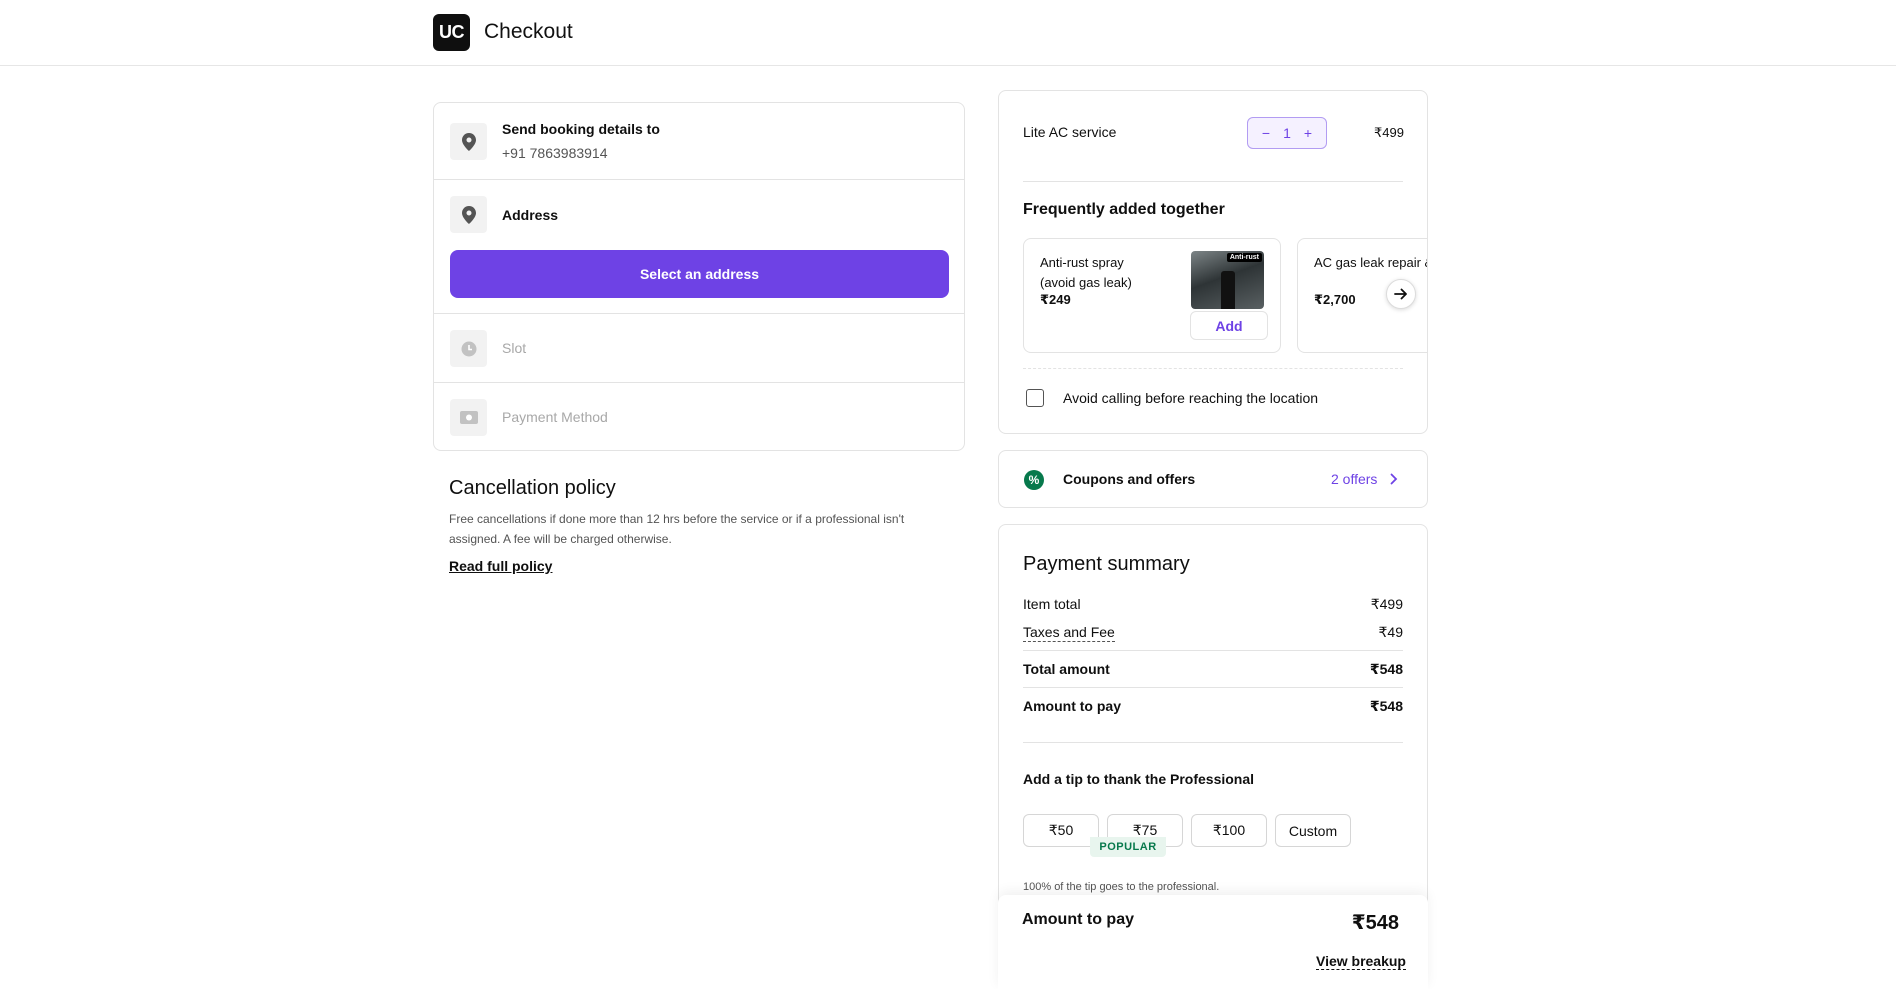 The height and width of the screenshot is (989, 1896). I want to click on total-amount-row: Total amount ₹548, so click(1213, 669).